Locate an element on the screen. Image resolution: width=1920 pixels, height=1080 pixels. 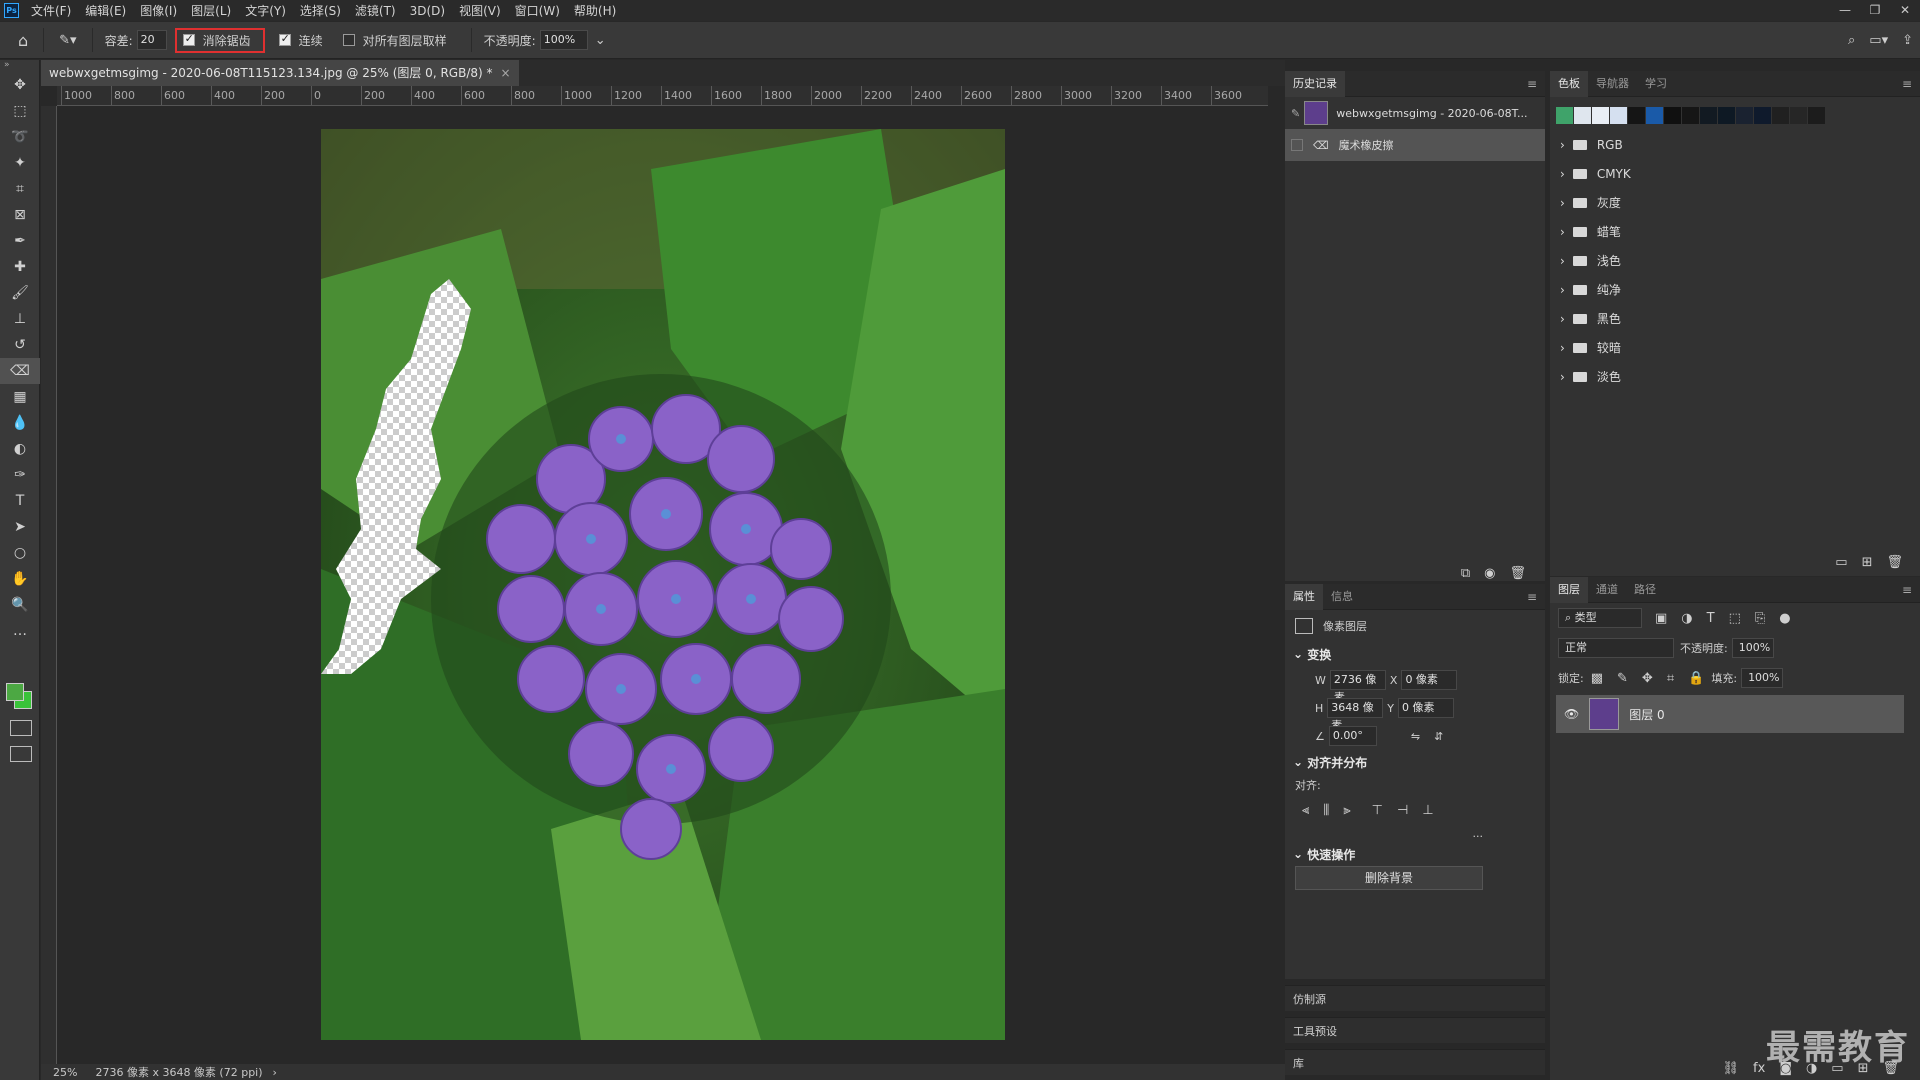
menu-edit: 编辑(E) is located at coordinates (105, 10).